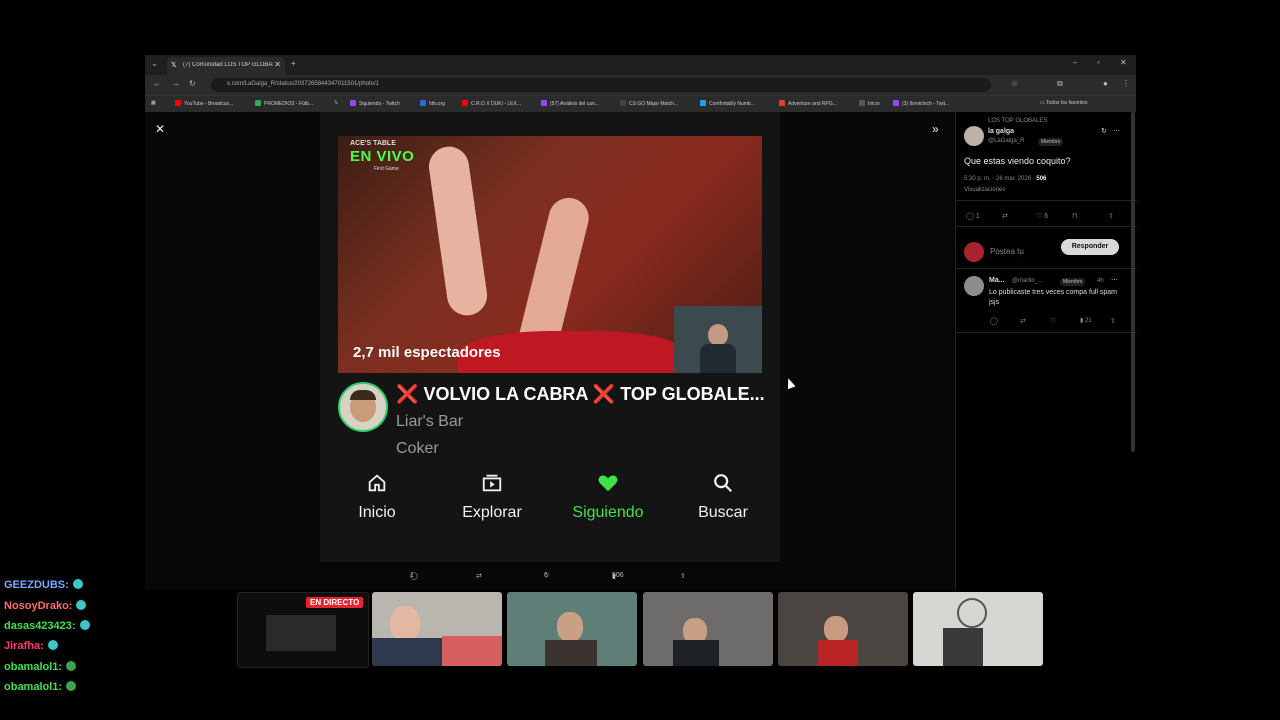 The image size is (1280, 720). What do you see at coordinates (1074, 216) in the screenshot?
I see `bookmark-icon: ⊓` at bounding box center [1074, 216].